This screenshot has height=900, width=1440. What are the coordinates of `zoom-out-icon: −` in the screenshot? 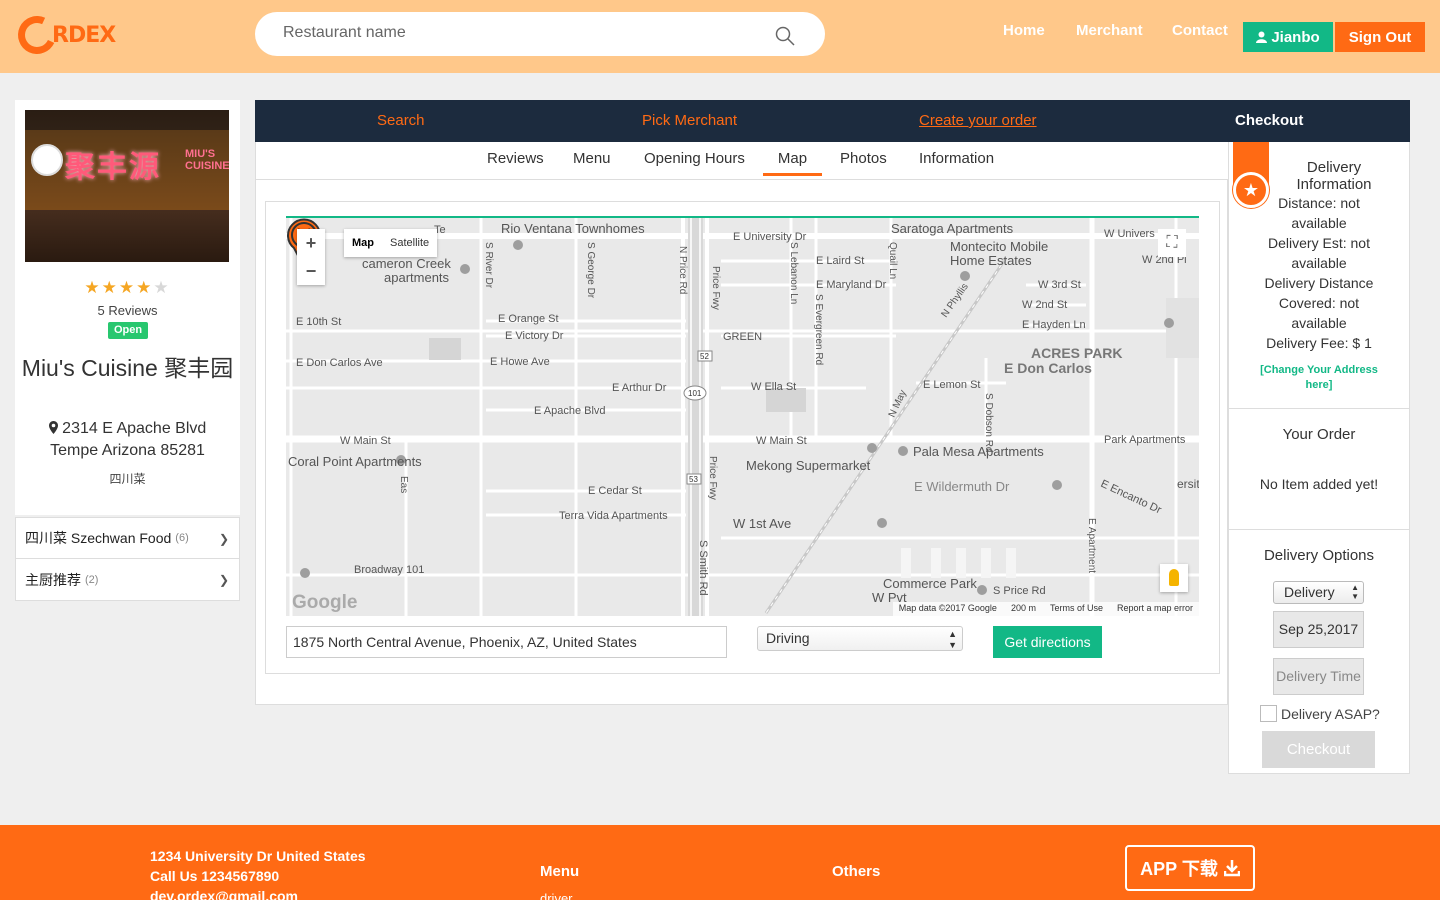 It's located at (311, 271).